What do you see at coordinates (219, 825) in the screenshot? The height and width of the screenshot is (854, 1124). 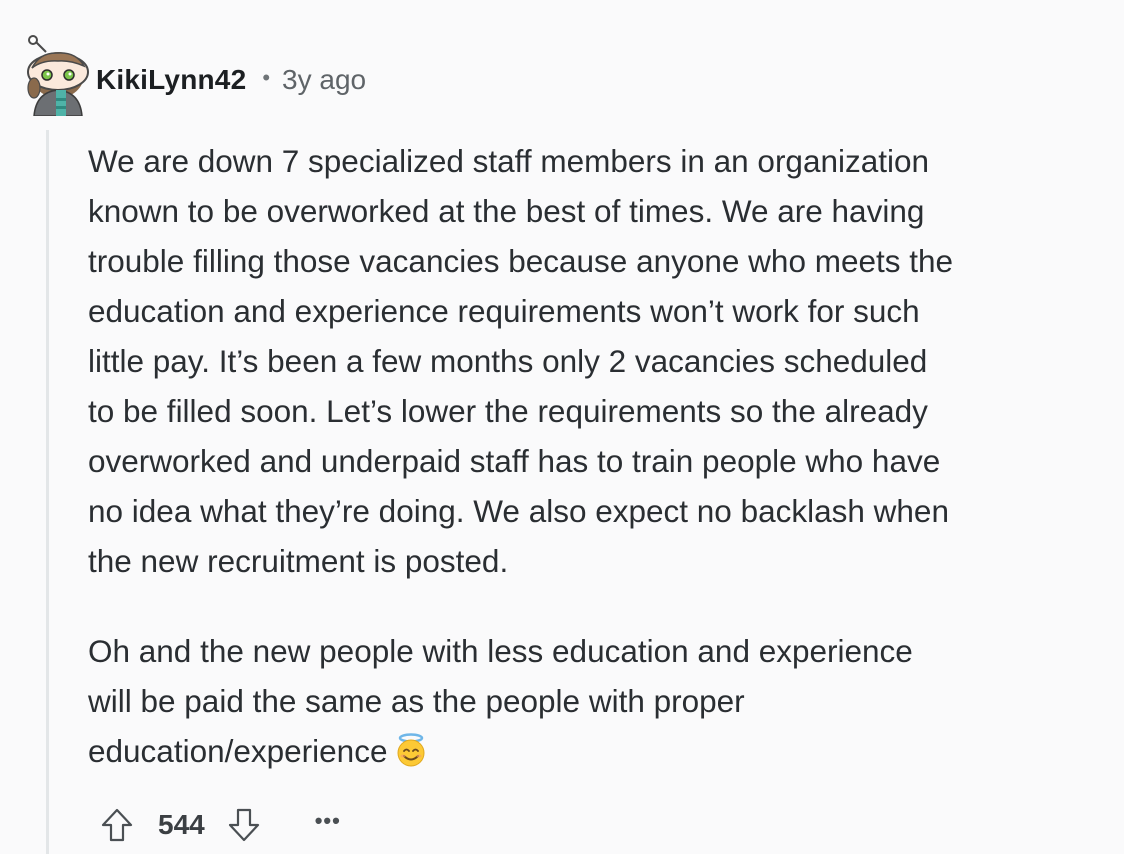 I see `comment-actions: 544 •••` at bounding box center [219, 825].